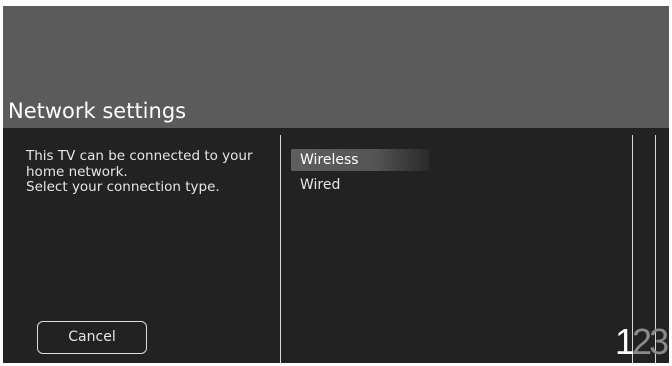  I want to click on description-line: home network., so click(77, 171).